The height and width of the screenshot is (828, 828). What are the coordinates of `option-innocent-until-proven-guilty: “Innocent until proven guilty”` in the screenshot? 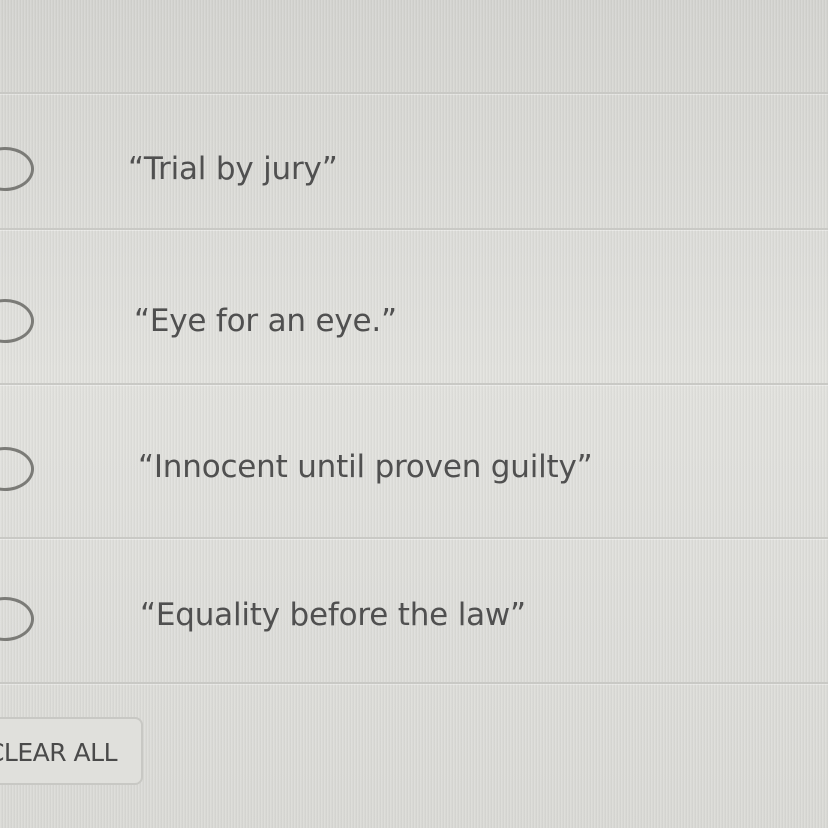 It's located at (414, 460).